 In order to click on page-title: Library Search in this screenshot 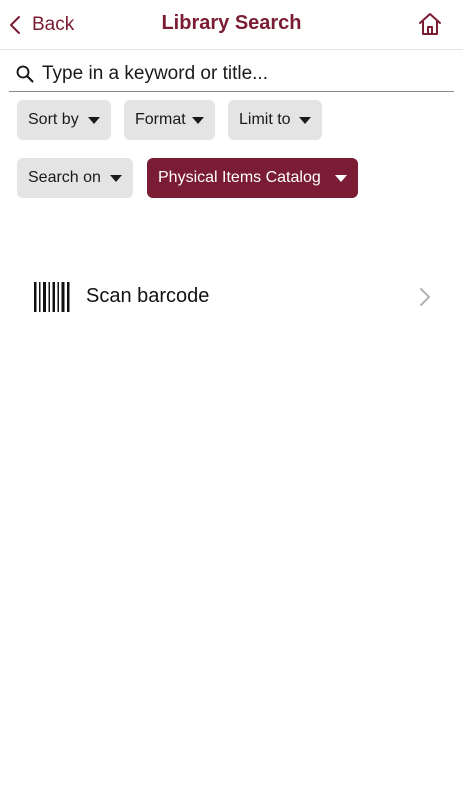, I will do `click(231, 23)`.